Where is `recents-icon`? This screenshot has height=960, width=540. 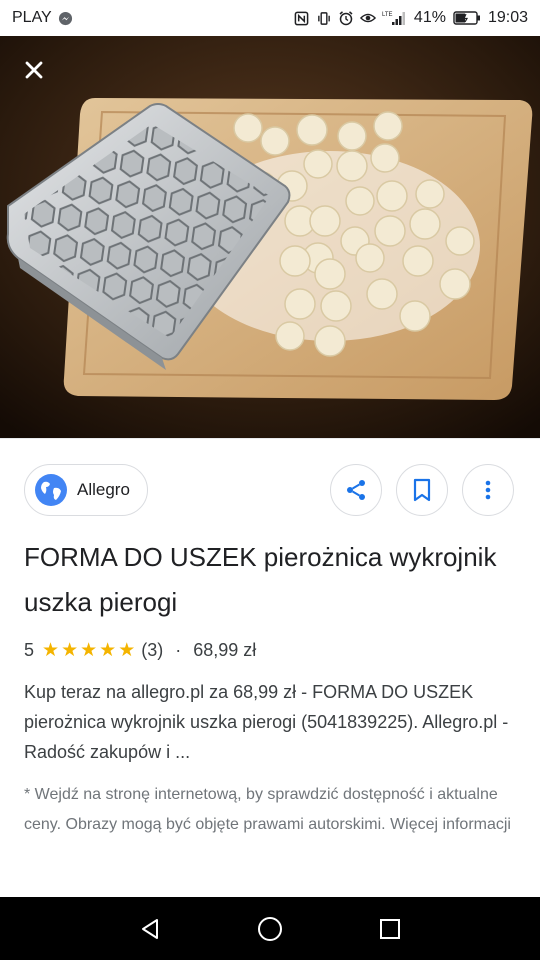 recents-icon is located at coordinates (390, 929).